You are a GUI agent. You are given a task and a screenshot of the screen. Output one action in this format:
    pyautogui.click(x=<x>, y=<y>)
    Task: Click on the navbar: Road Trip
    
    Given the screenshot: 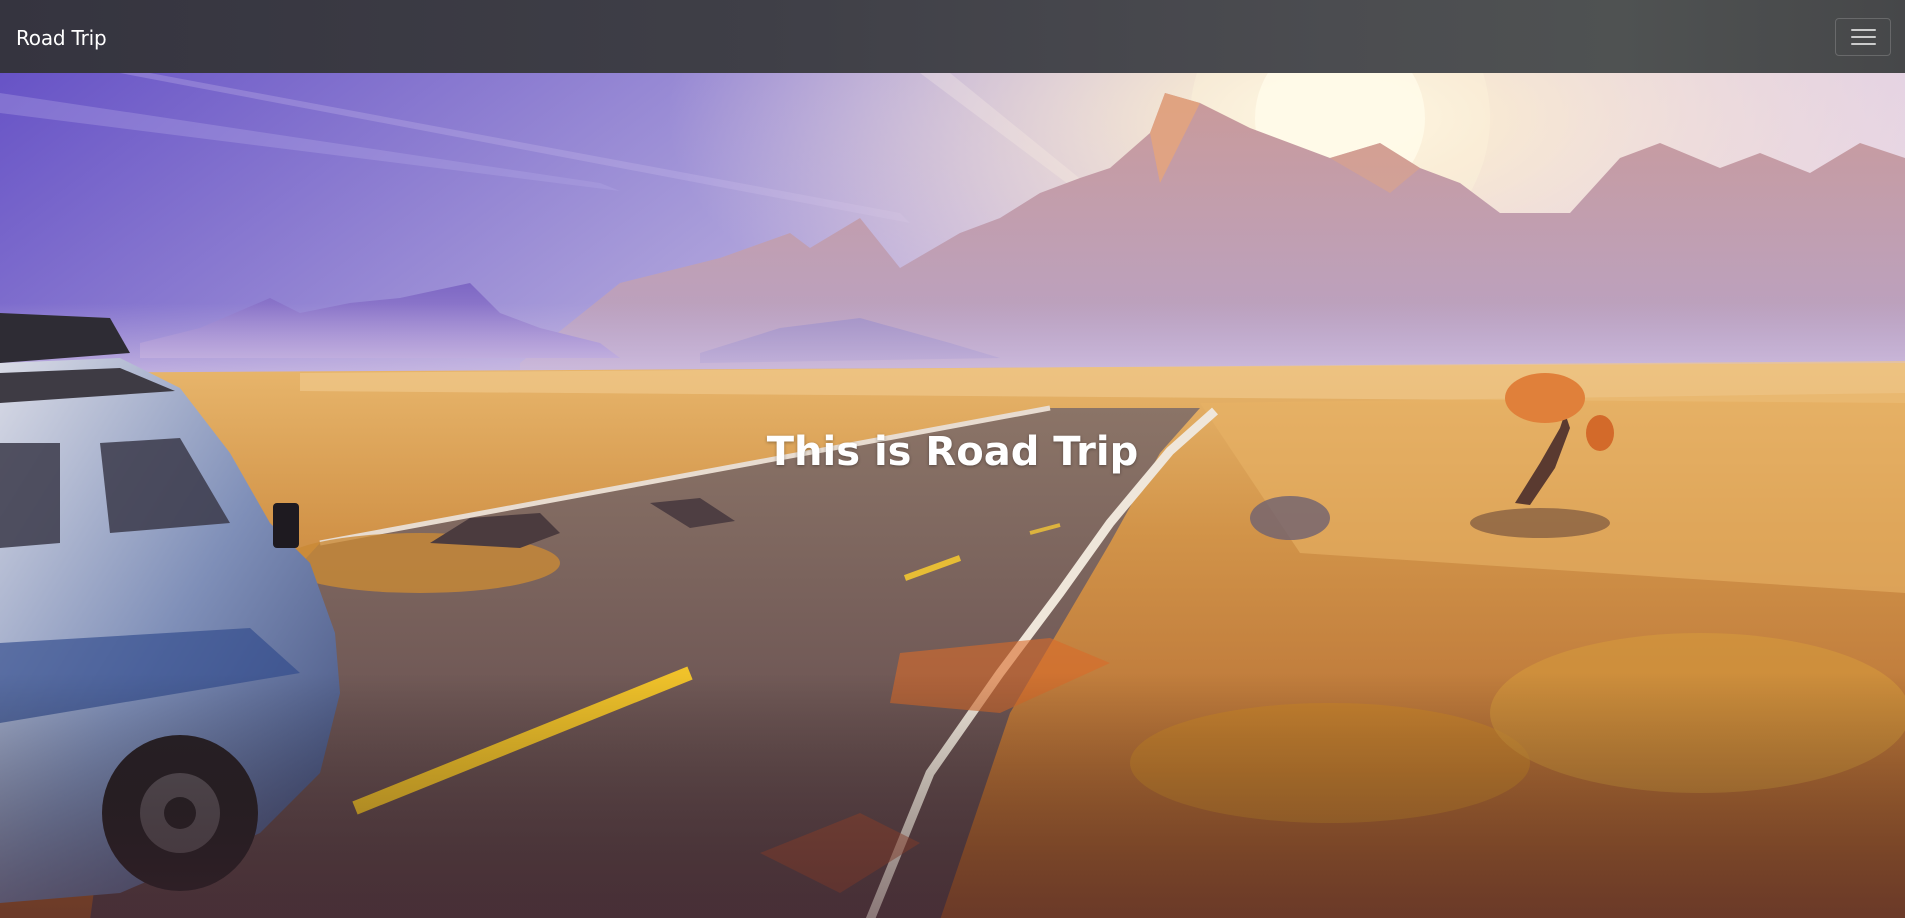 What is the action you would take?
    pyautogui.click(x=952, y=36)
    